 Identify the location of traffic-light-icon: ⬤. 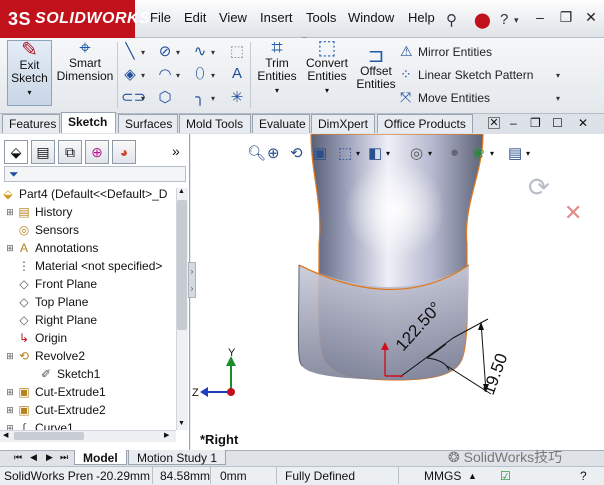
(482, 20).